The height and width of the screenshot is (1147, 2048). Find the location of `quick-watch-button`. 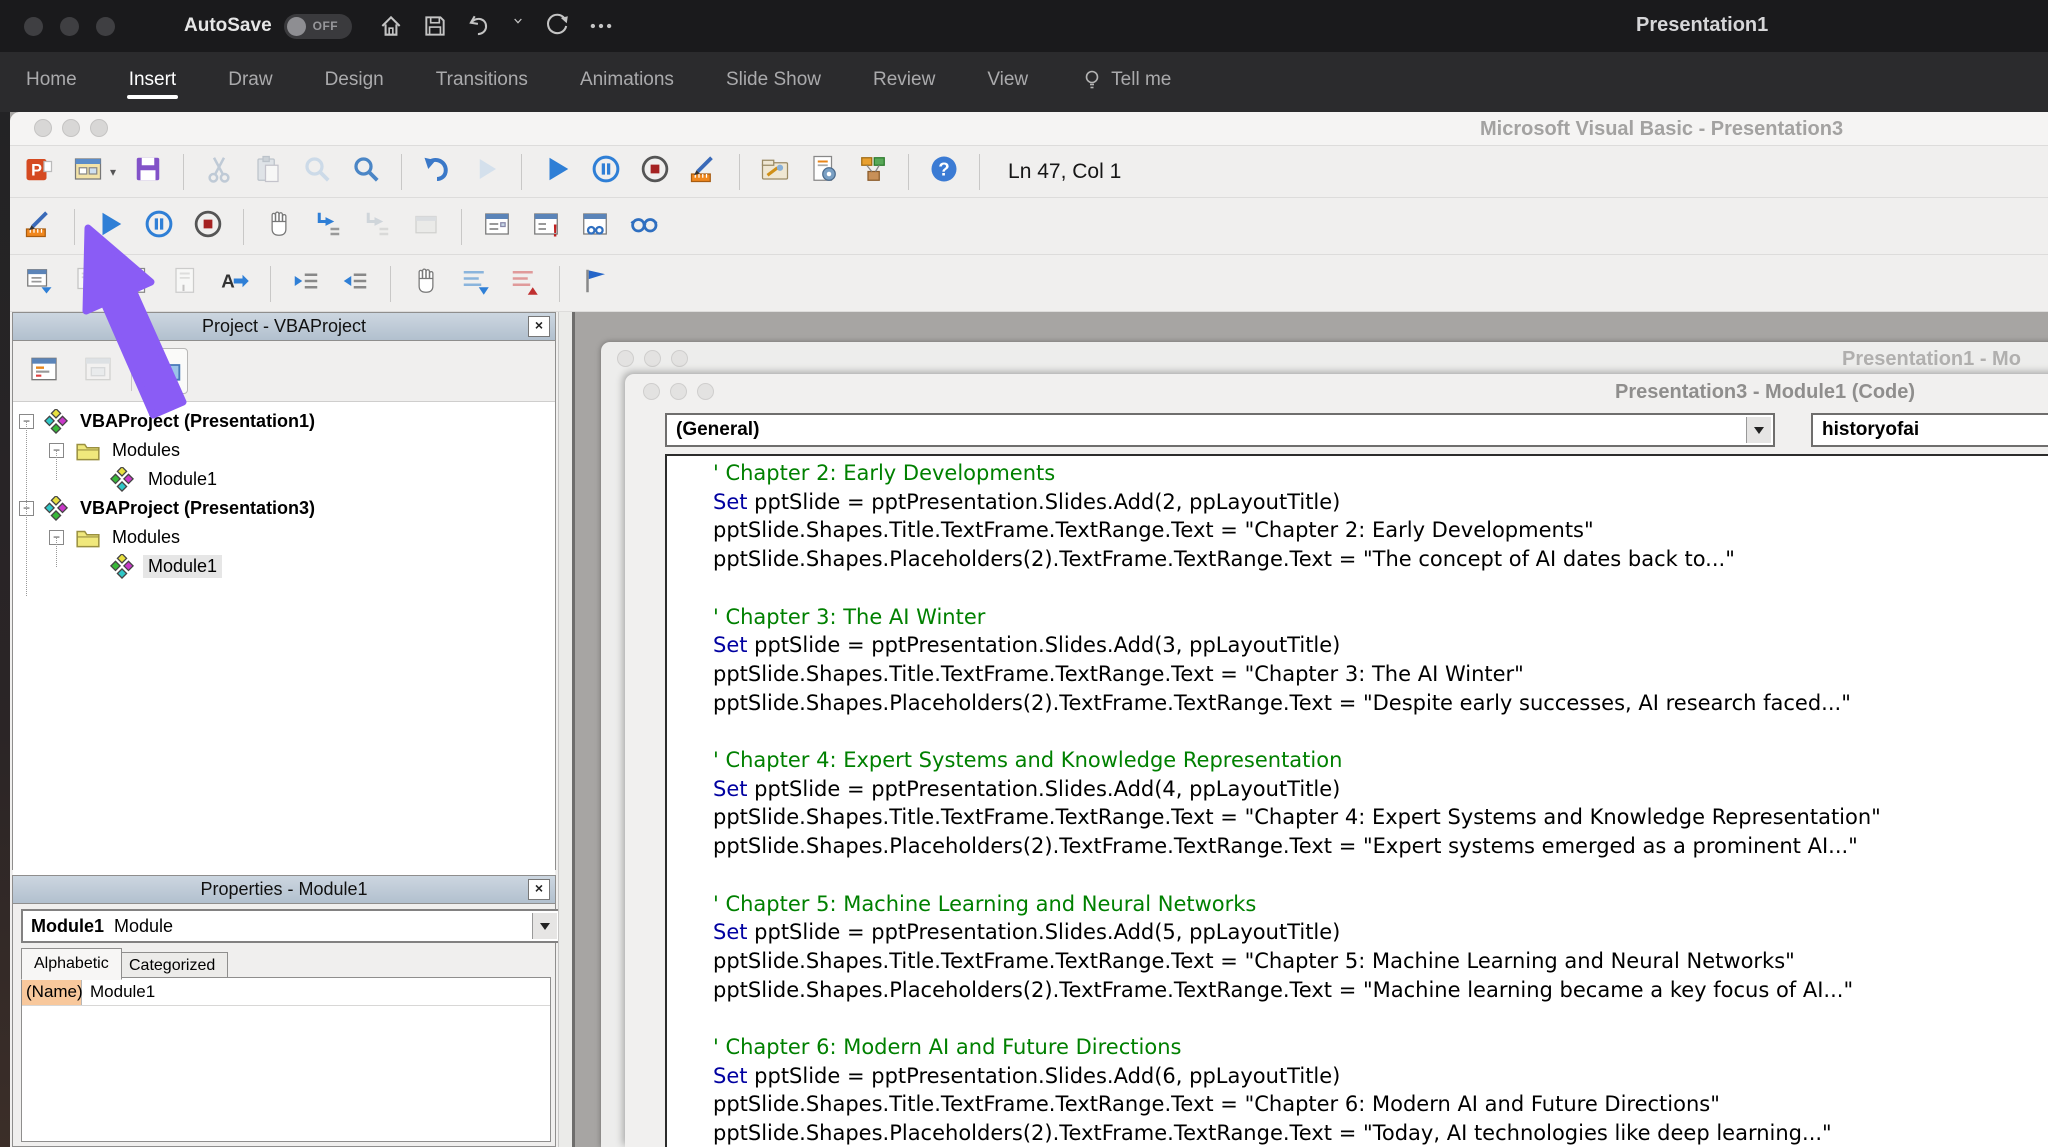

quick-watch-button is located at coordinates (644, 227).